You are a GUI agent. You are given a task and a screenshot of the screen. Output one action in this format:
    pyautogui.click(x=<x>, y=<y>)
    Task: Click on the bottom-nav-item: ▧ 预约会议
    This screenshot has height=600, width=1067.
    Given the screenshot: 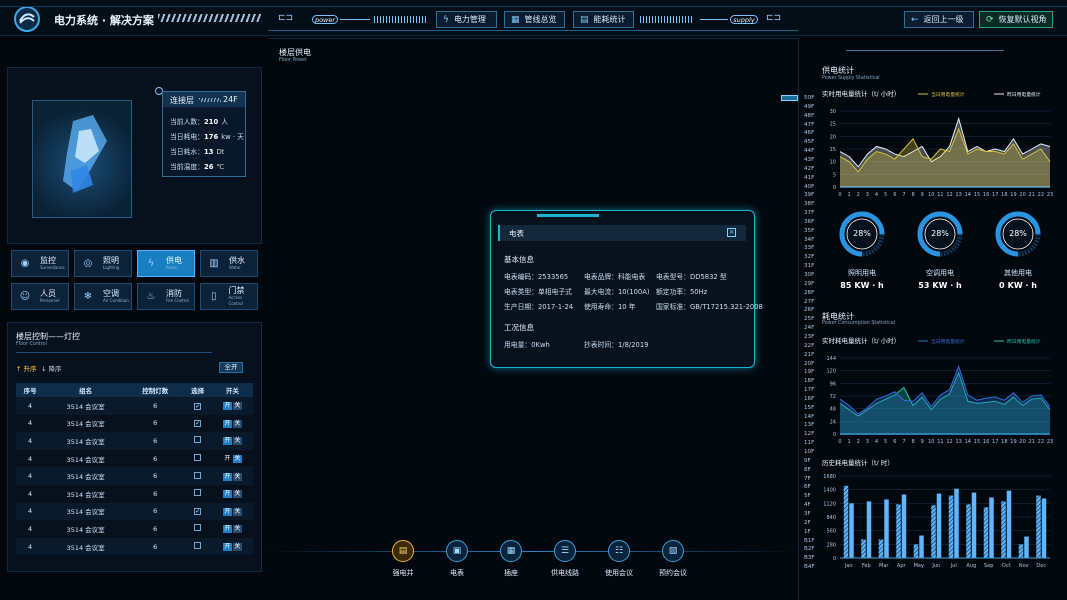 What is the action you would take?
    pyautogui.click(x=673, y=559)
    